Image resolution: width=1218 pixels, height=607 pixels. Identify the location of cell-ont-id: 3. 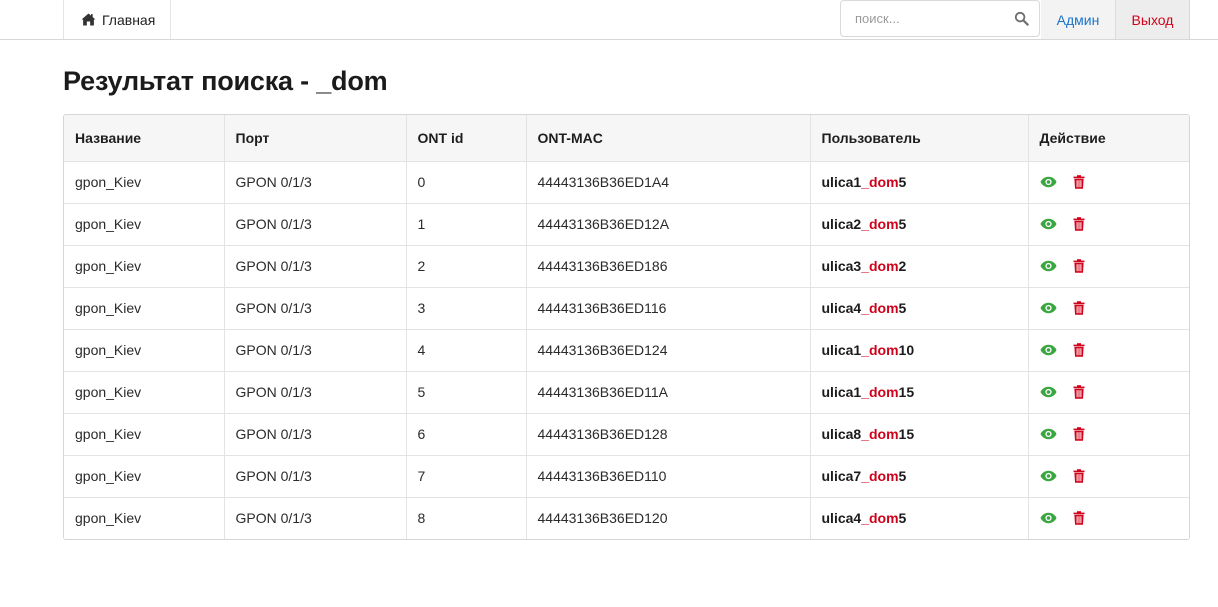
(466, 308).